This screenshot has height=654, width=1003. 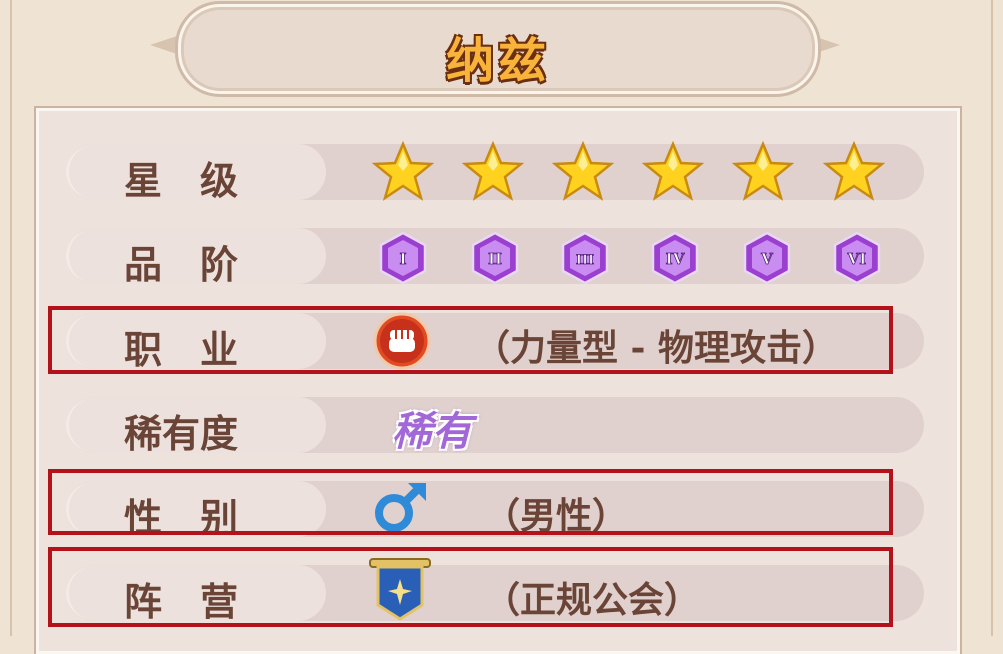 I want to click on tier-gem-label: IV, so click(x=675, y=259).